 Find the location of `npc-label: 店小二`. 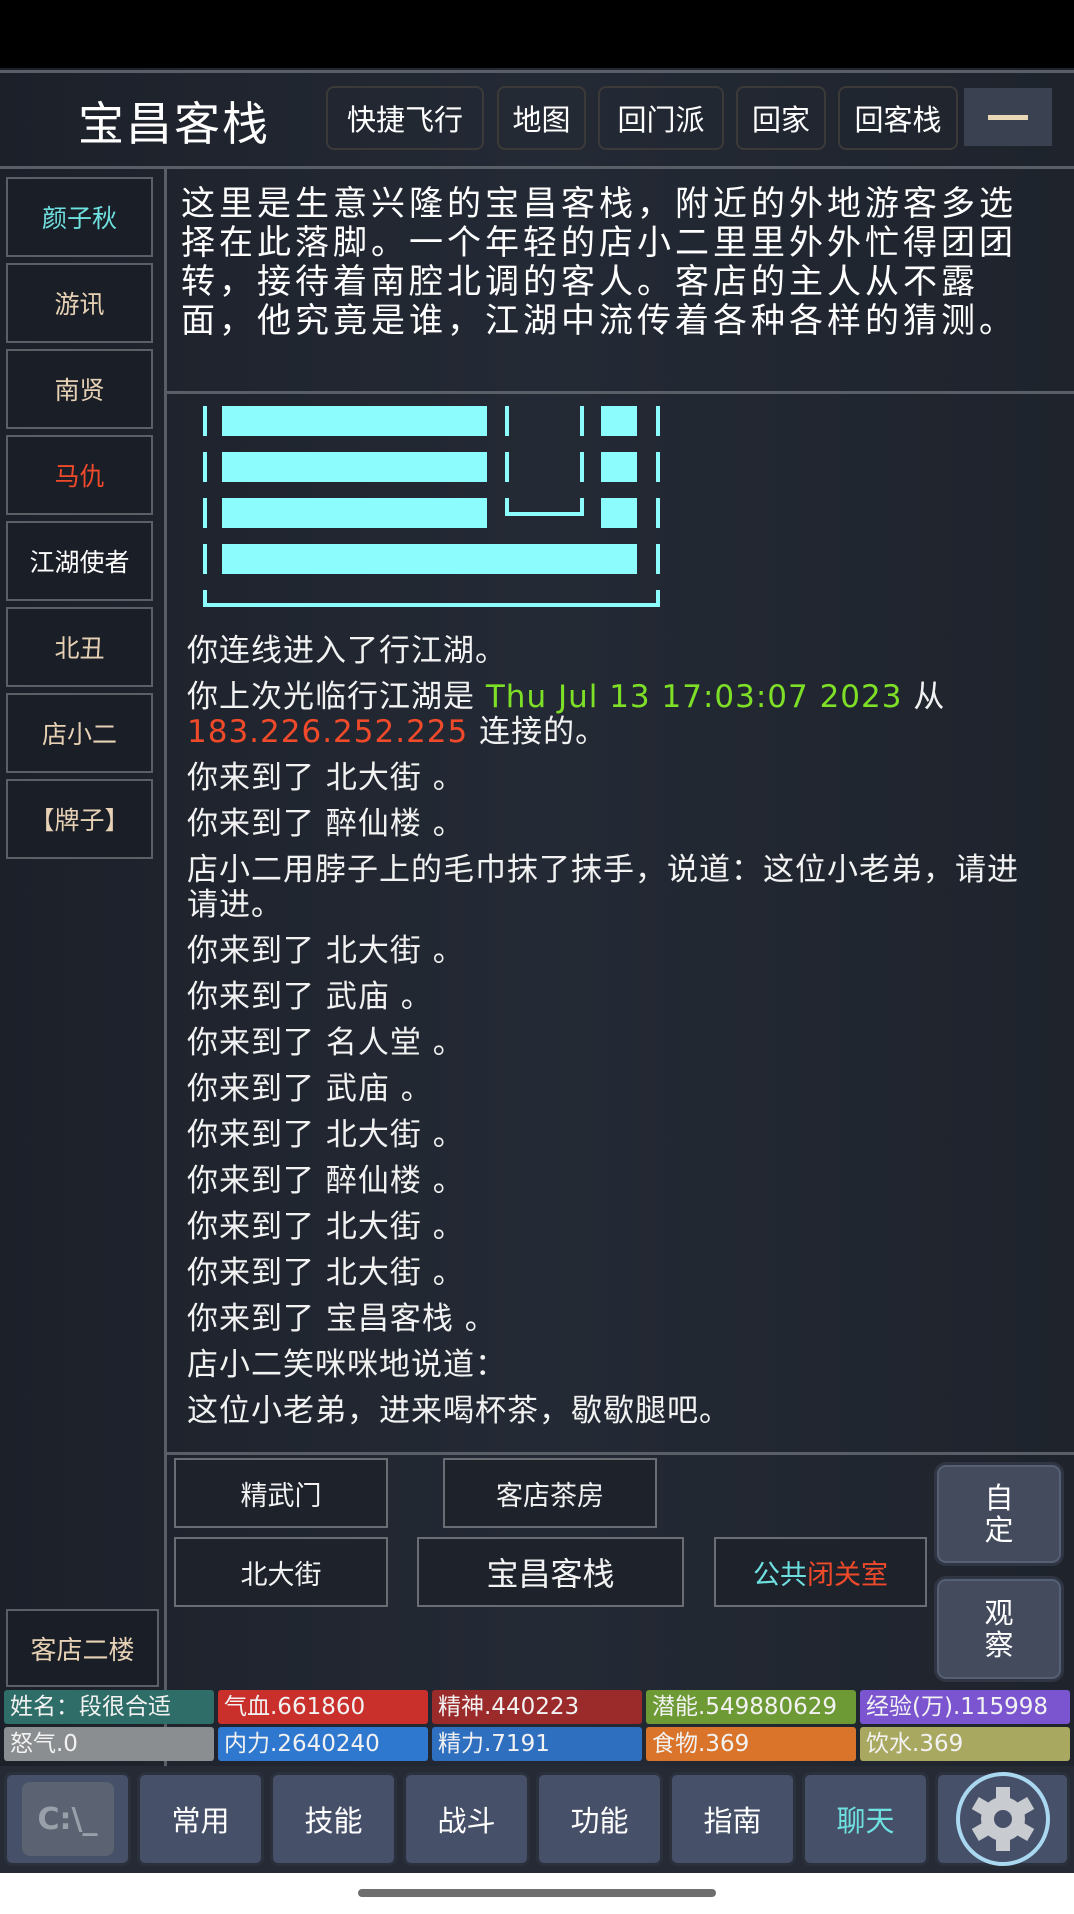

npc-label: 店小二 is located at coordinates (79, 734).